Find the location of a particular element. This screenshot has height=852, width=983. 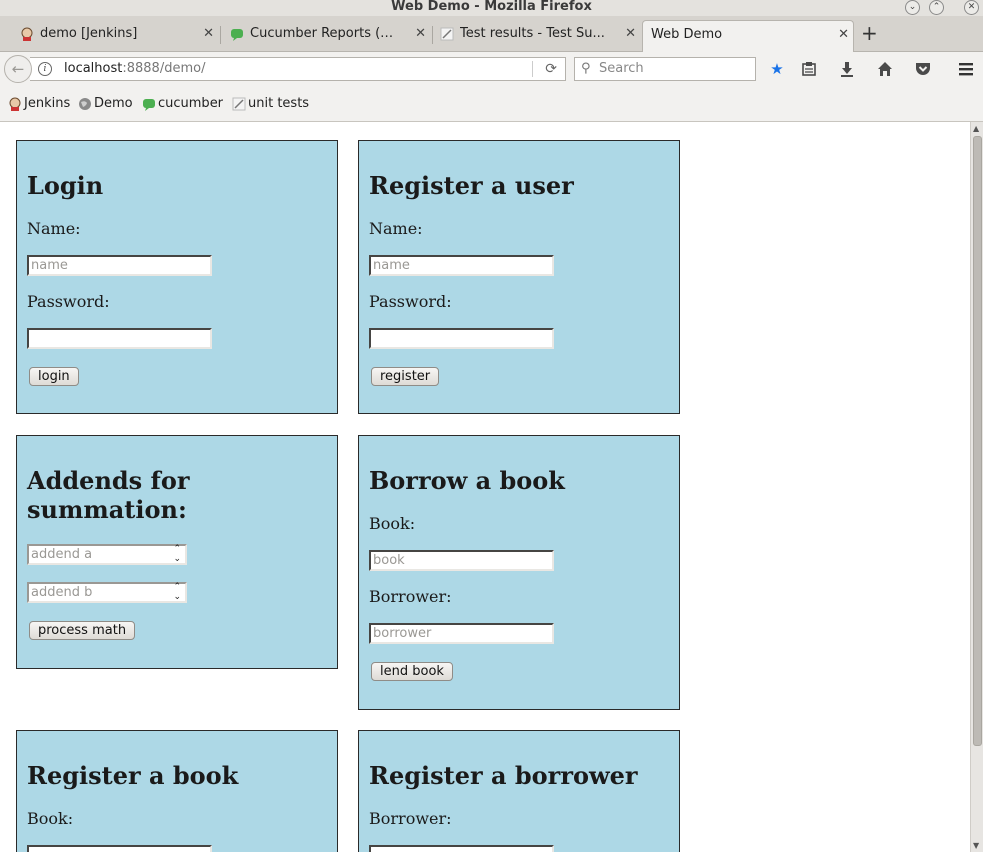

download-icon is located at coordinates (847, 69).